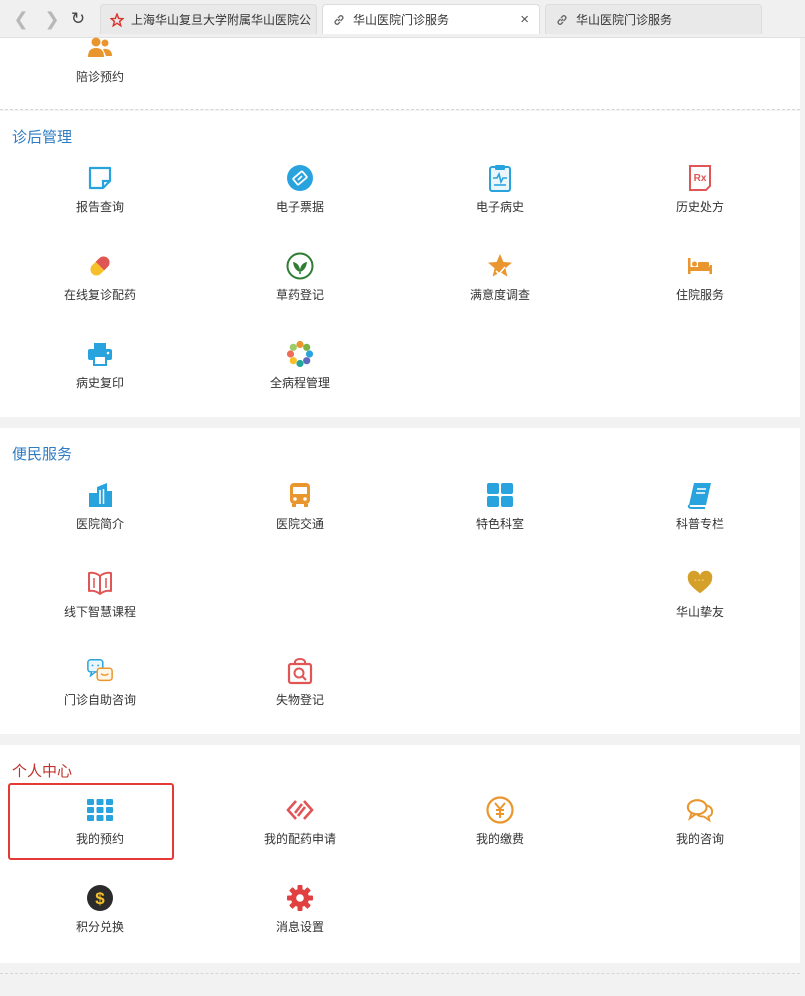 The image size is (805, 996). I want to click on svg-text: Rx, so click(700, 178).